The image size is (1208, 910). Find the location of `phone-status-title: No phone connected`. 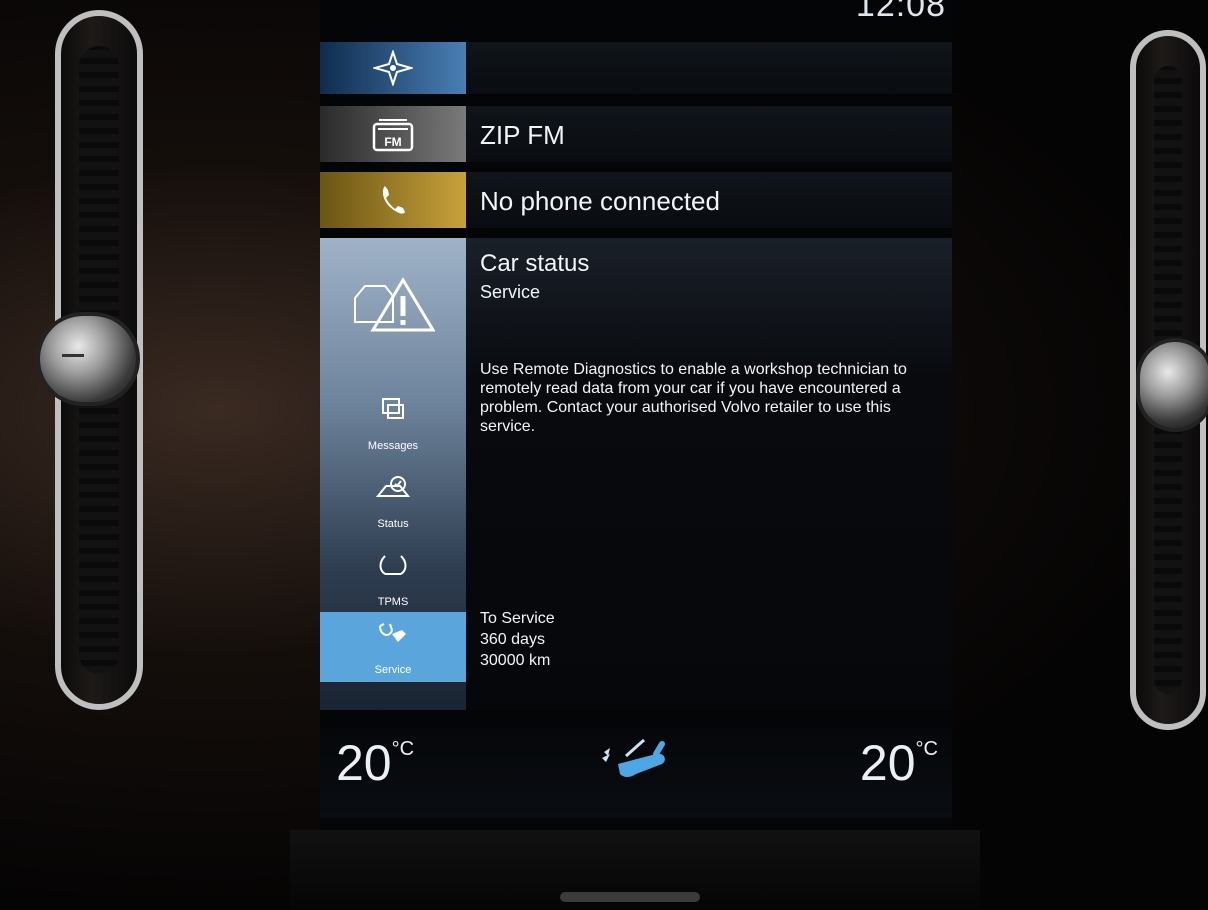

phone-status-title: No phone connected is located at coordinates (600, 201).